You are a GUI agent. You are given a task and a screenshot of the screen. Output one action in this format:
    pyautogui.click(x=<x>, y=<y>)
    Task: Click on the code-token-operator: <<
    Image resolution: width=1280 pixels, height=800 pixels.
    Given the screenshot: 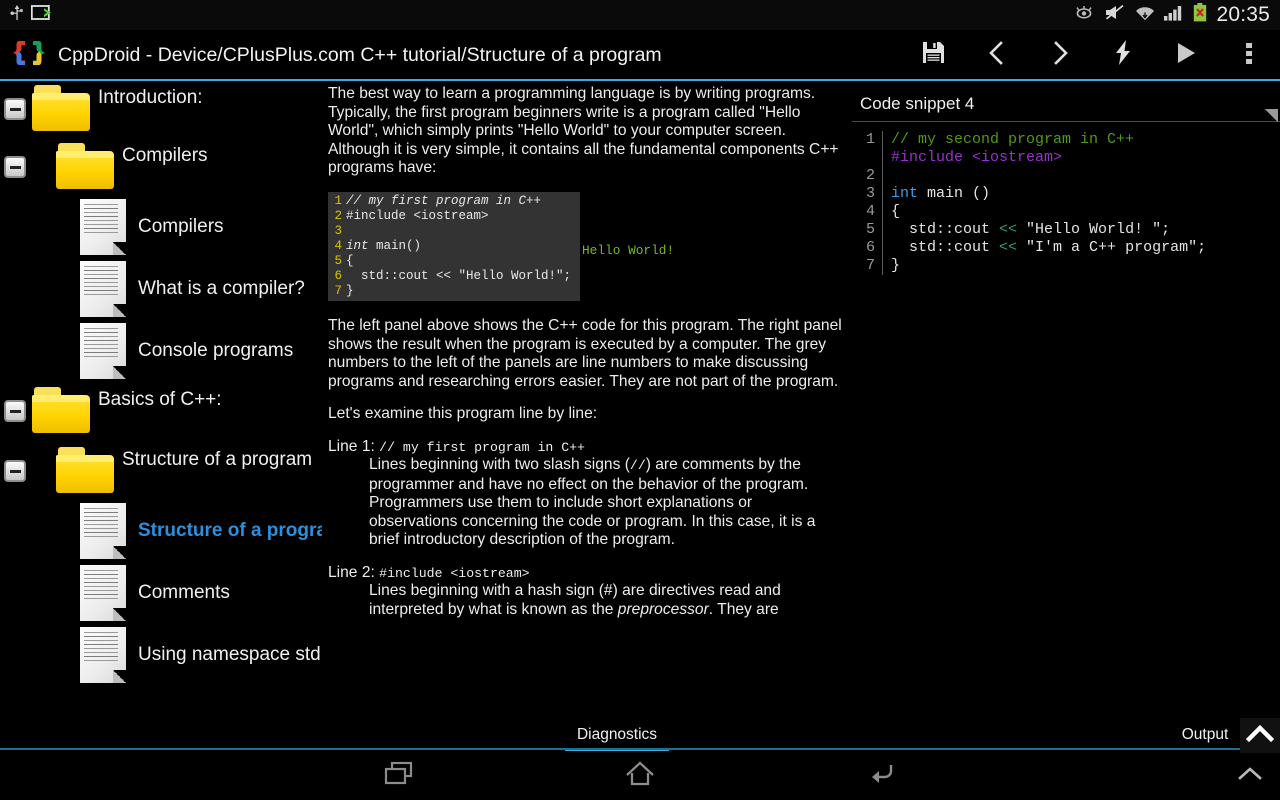 What is the action you would take?
    pyautogui.click(x=1008, y=247)
    